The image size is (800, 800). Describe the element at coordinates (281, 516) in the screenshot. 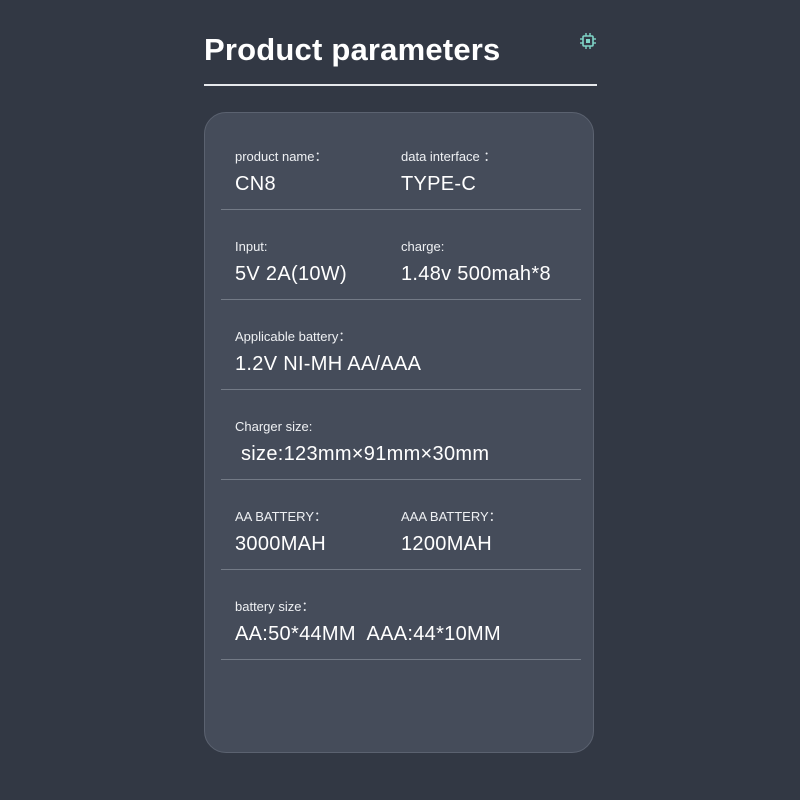

I see `aa-battery-label: AA BATTERY：` at that location.